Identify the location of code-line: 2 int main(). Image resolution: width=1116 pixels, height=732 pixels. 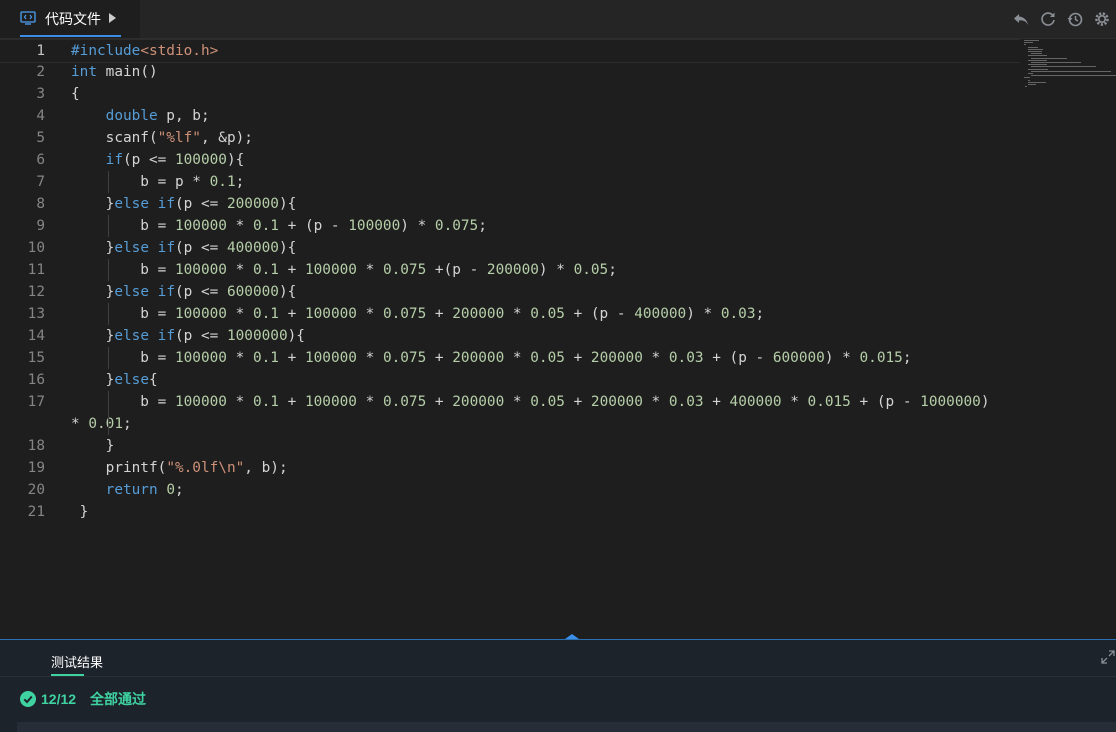
(510, 72).